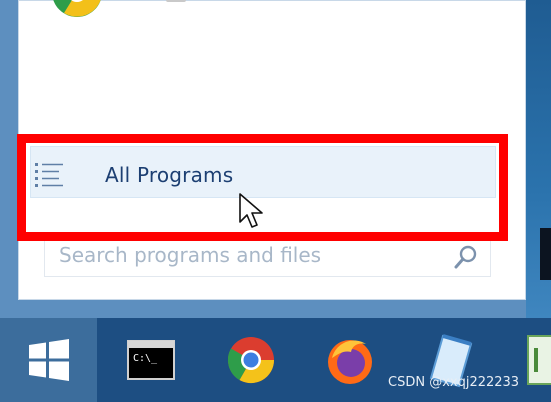 Image resolution: width=551 pixels, height=402 pixels. I want to click on svg-text: C:\_, so click(145, 358).